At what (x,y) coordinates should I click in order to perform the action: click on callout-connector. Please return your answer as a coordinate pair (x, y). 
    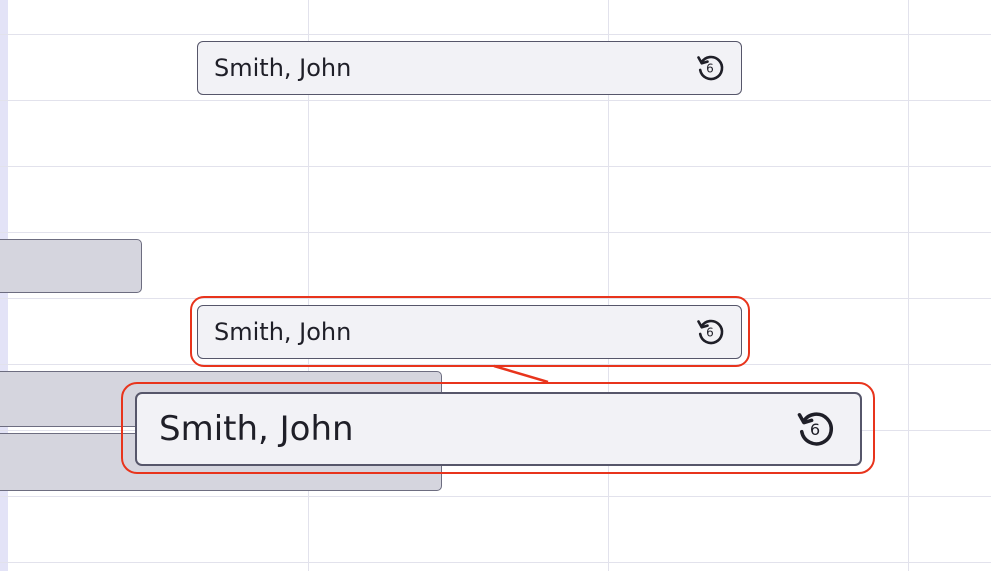
    Looking at the image, I should click on (521, 374).